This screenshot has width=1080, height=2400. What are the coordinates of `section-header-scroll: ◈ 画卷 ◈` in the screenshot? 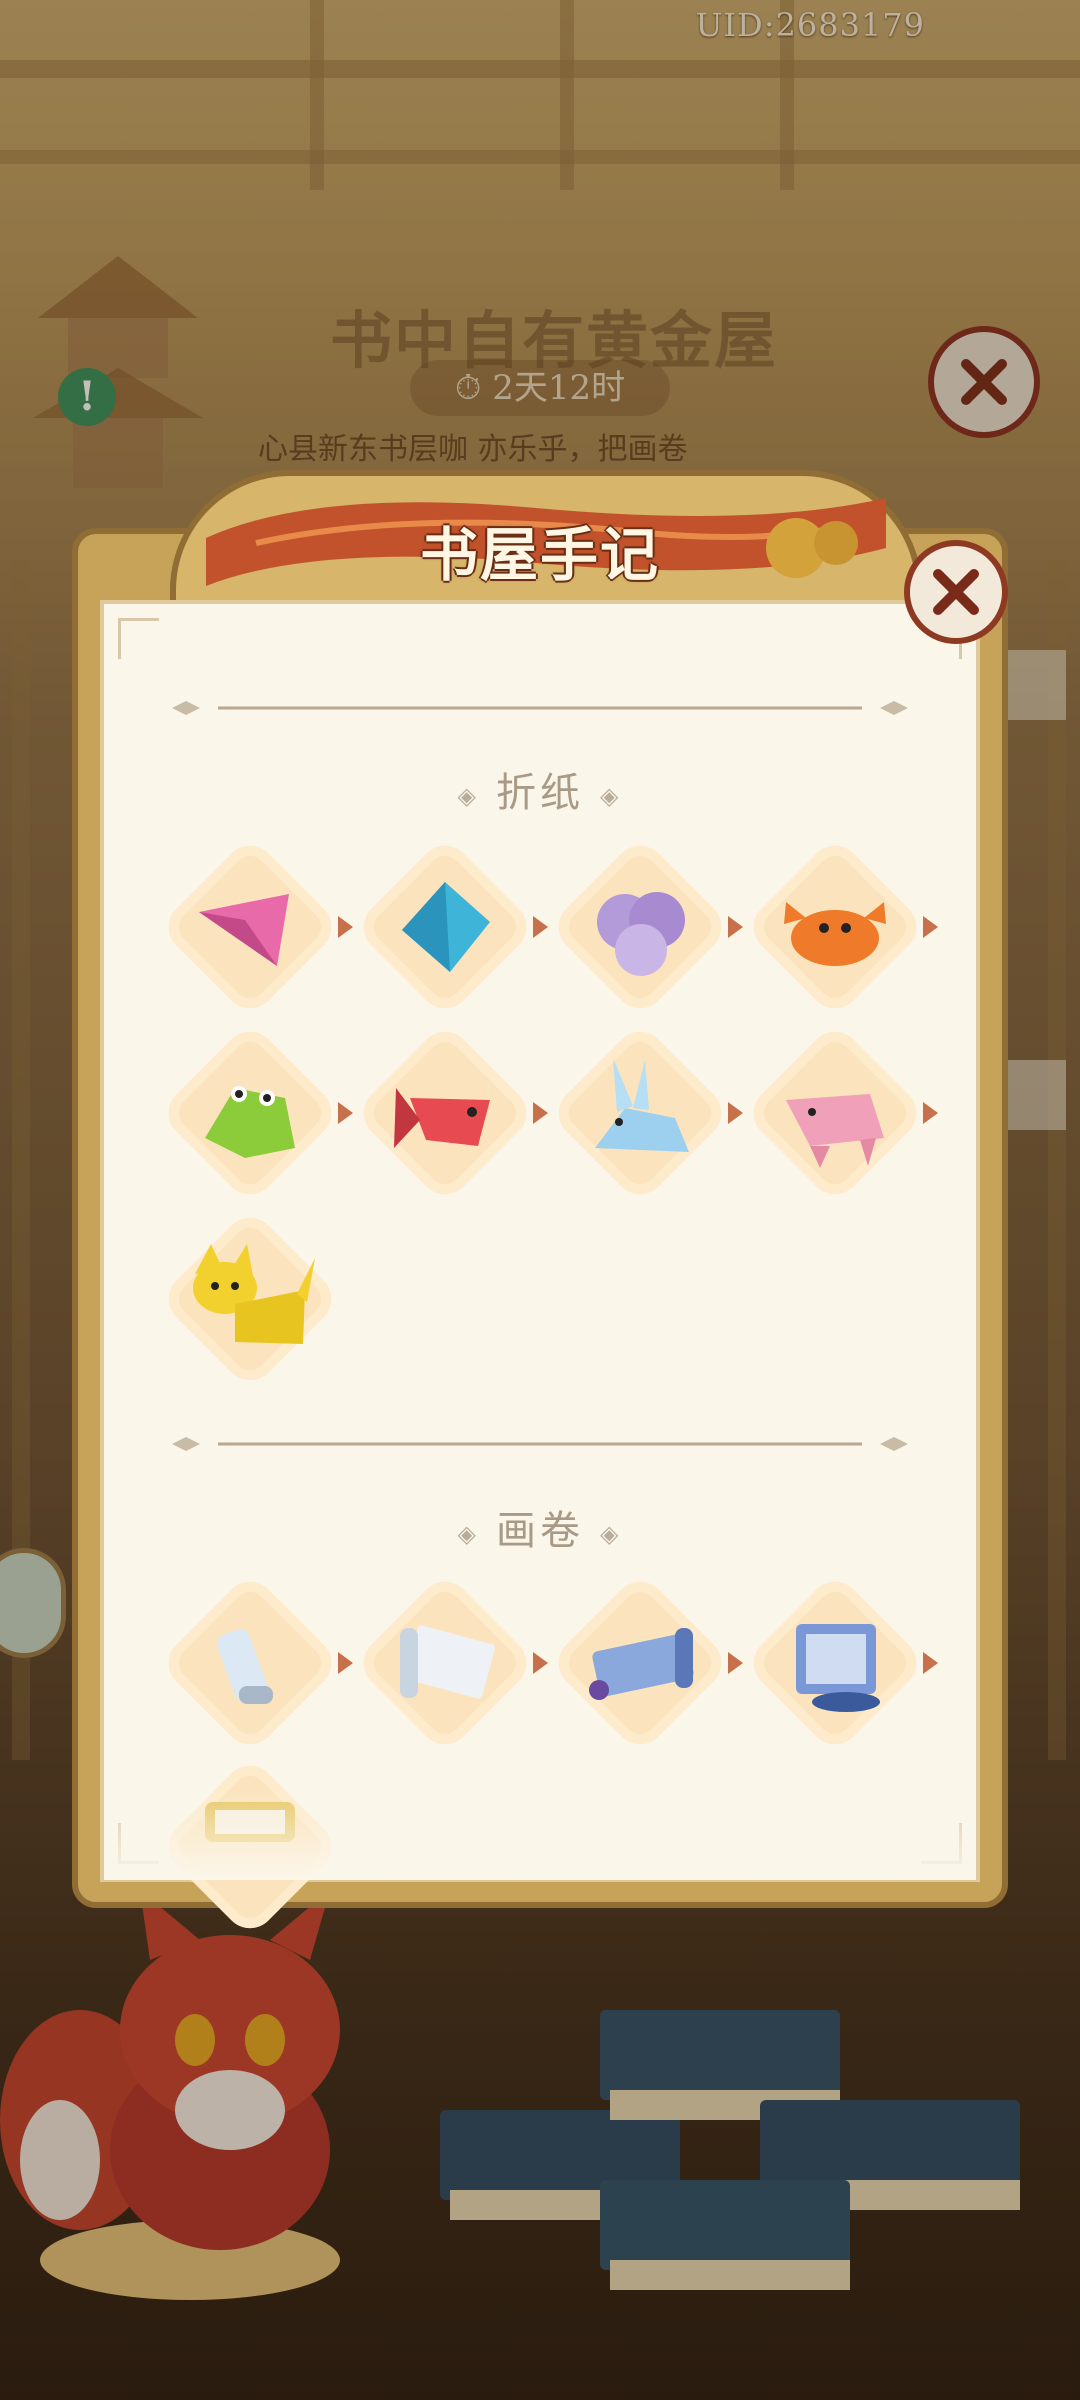 It's located at (540, 1527).